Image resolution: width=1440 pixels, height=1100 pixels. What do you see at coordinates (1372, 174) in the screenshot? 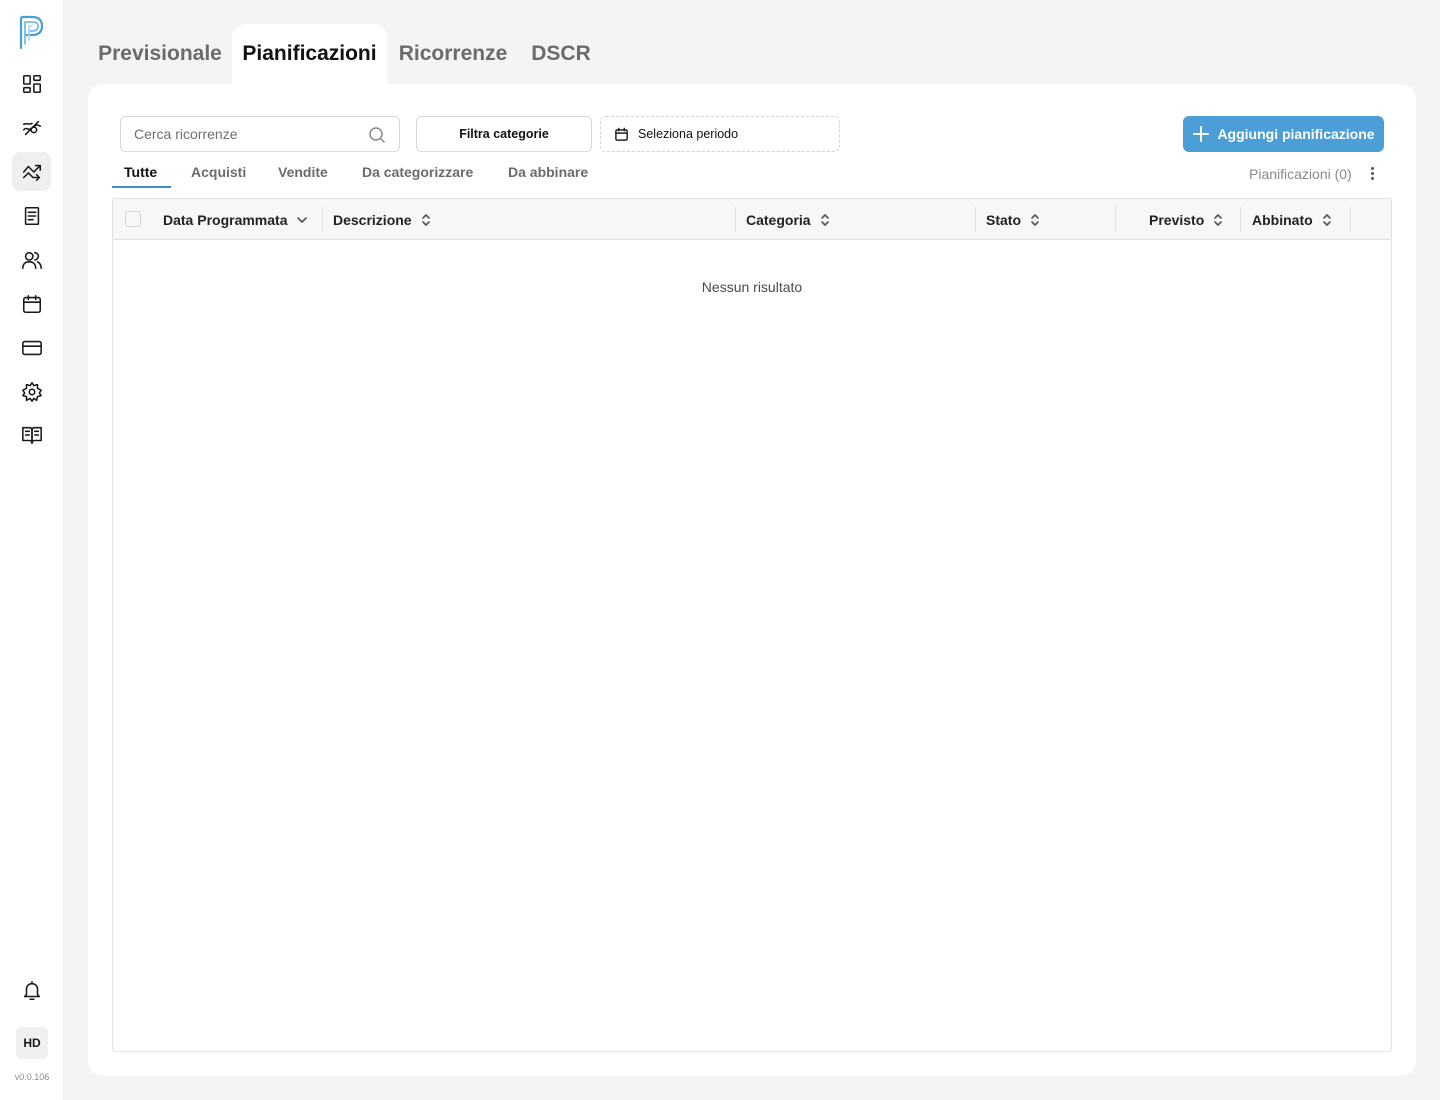
I see `more-options-icon` at bounding box center [1372, 174].